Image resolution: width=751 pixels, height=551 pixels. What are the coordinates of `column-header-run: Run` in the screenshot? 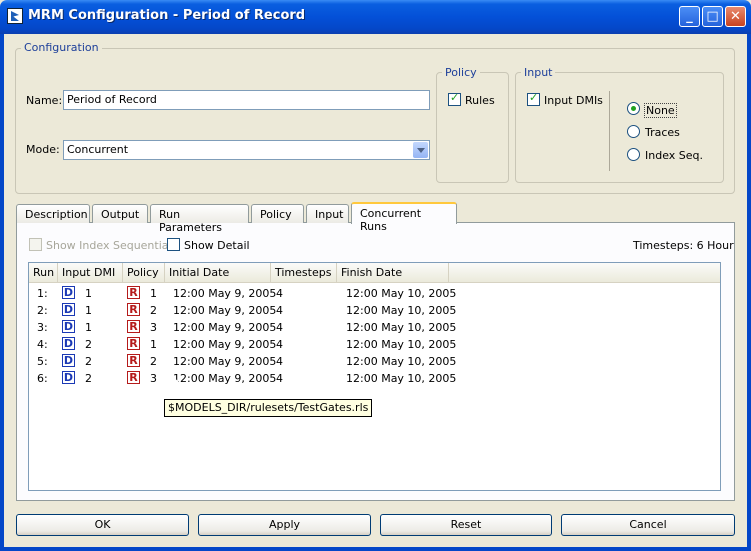 It's located at (43, 272).